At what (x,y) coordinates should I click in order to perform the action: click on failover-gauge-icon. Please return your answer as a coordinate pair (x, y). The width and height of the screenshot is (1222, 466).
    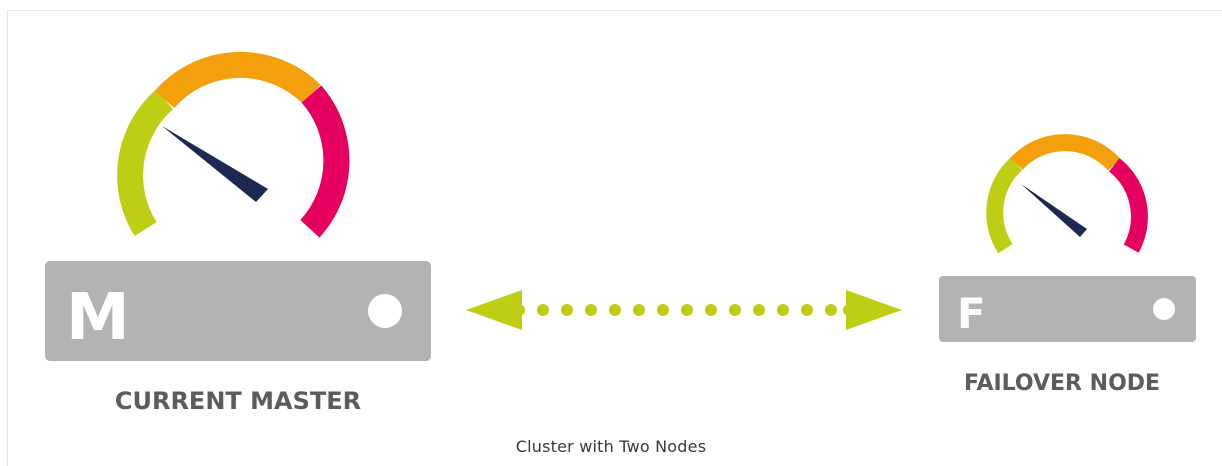
    Looking at the image, I should click on (1067, 194).